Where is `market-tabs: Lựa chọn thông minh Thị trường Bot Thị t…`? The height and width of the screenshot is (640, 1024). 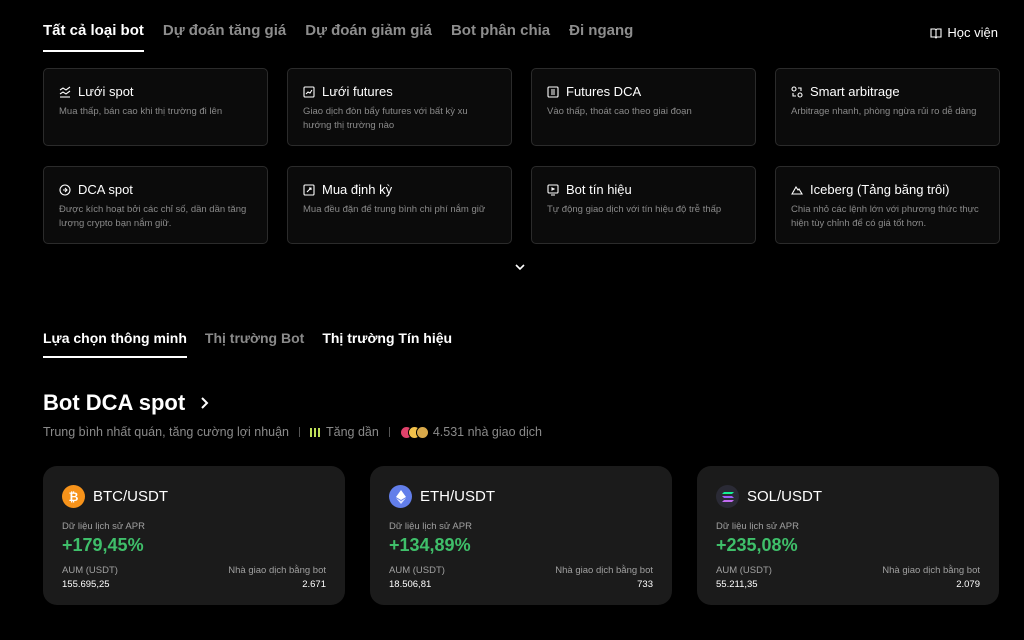 market-tabs: Lựa chọn thông minh Thị trường Bot Thị t… is located at coordinates (247, 344).